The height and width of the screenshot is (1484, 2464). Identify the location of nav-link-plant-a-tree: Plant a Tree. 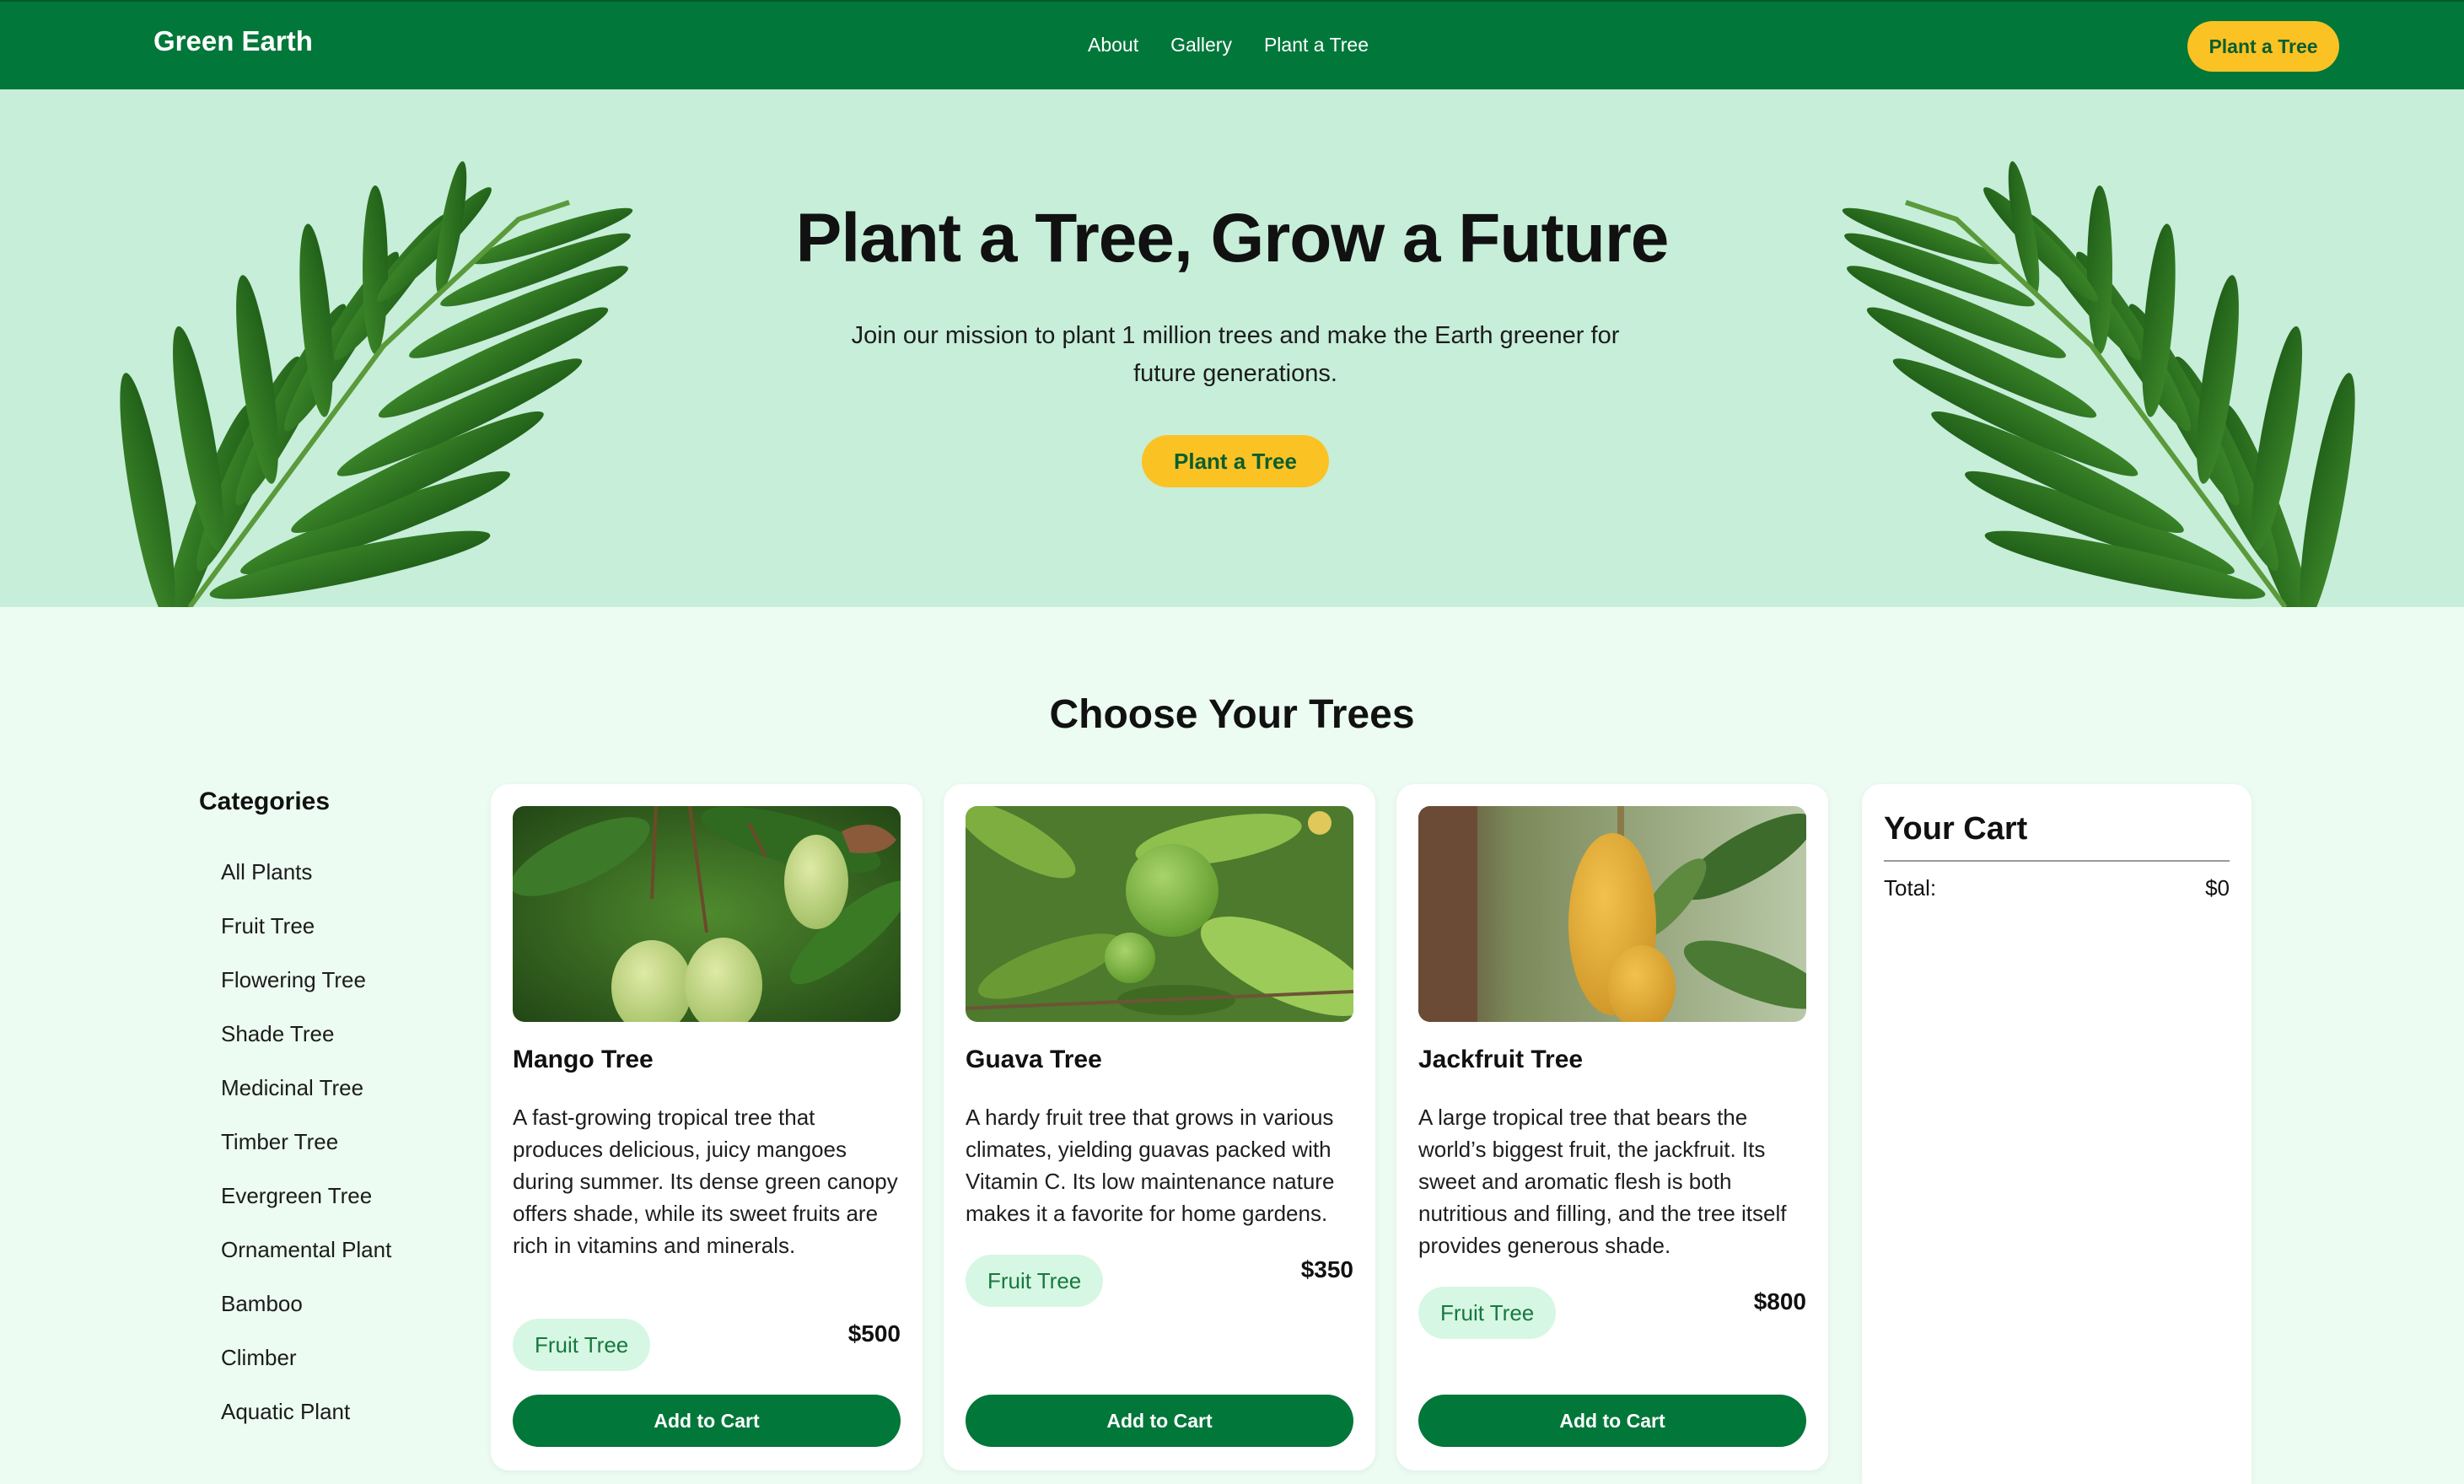
(1316, 45).